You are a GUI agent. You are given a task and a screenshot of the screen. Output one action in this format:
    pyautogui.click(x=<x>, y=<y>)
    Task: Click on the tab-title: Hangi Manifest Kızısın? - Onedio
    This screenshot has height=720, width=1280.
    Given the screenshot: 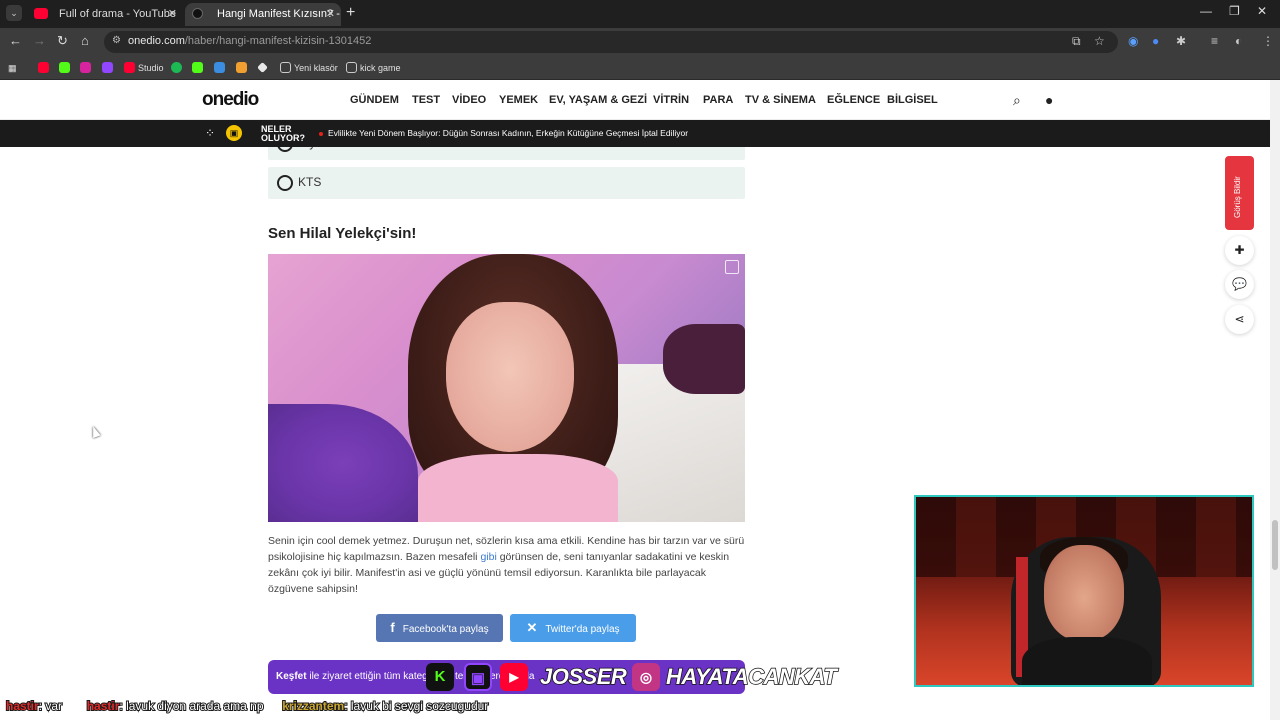 What is the action you would take?
    pyautogui.click(x=279, y=14)
    